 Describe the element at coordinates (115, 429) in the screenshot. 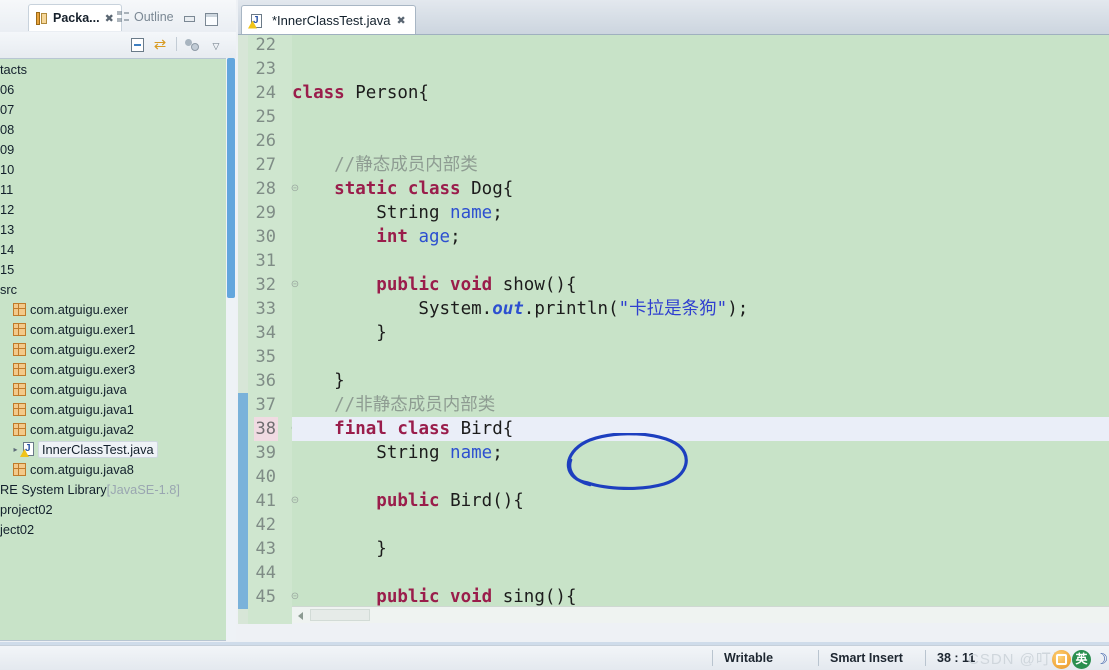

I see `tree-item: com.atguigu.java2` at that location.